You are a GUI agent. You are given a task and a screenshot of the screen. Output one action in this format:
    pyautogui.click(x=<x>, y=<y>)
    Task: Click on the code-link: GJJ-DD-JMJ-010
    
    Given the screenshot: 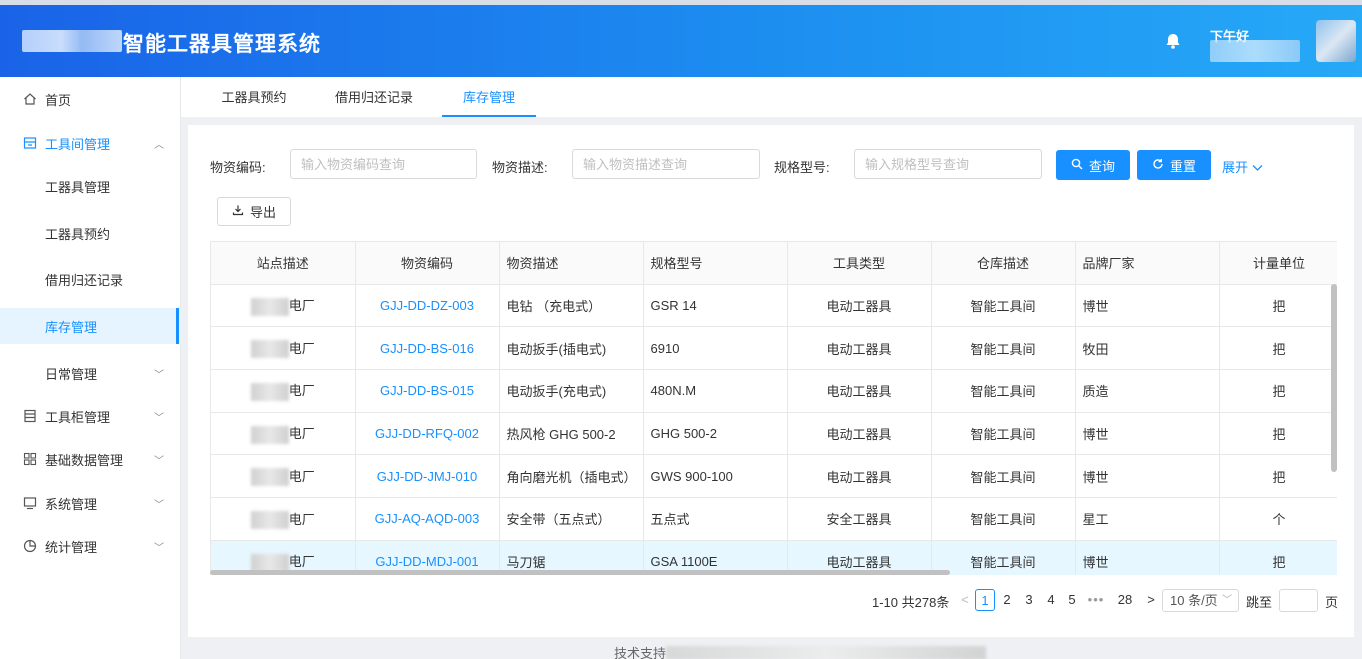 What is the action you would take?
    pyautogui.click(x=427, y=476)
    